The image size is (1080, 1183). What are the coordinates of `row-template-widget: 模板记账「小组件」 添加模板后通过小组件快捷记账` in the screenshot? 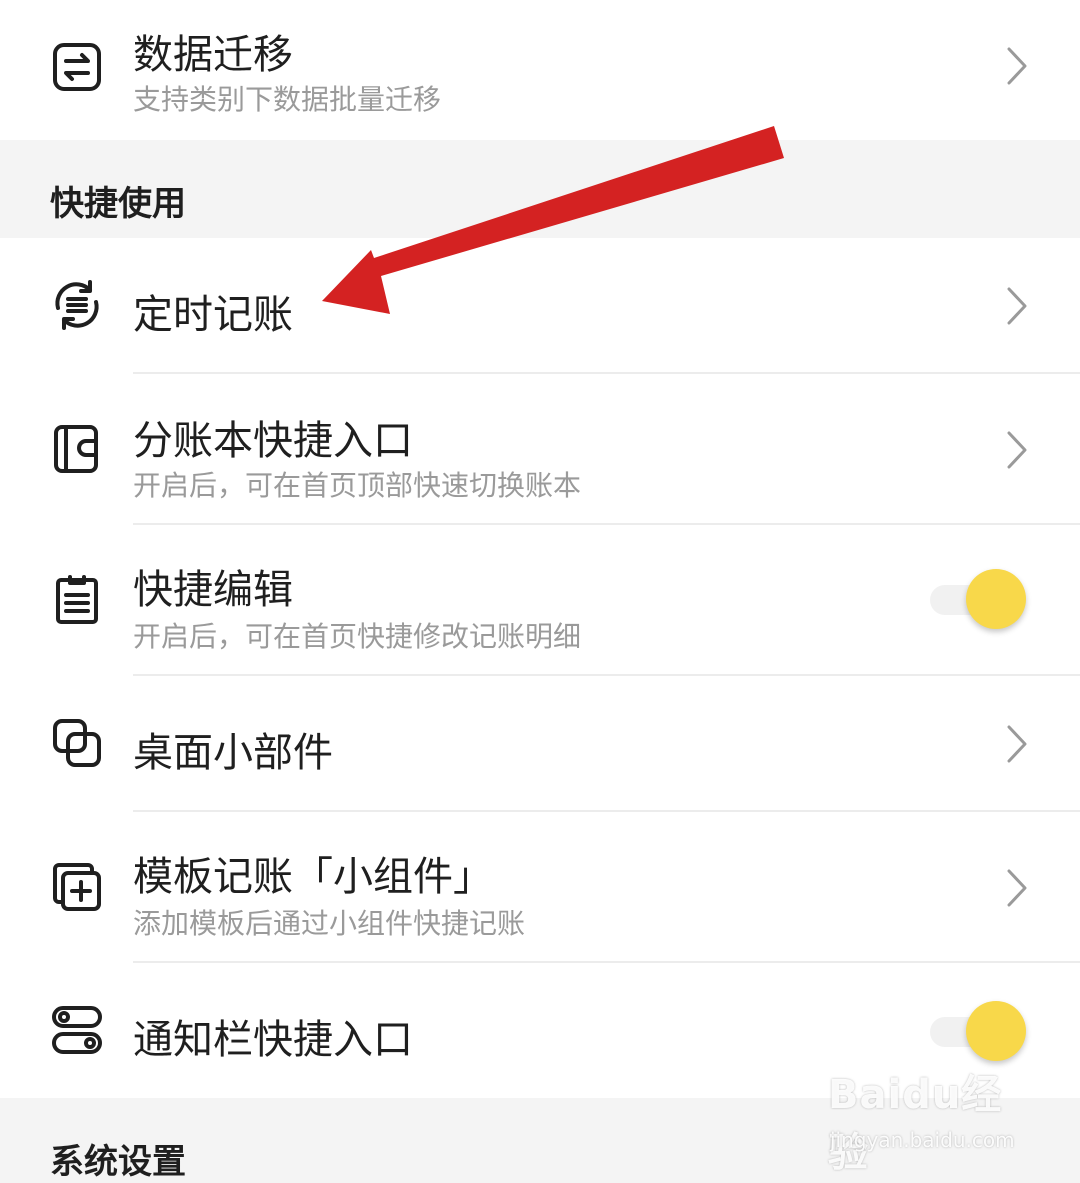 It's located at (540, 887).